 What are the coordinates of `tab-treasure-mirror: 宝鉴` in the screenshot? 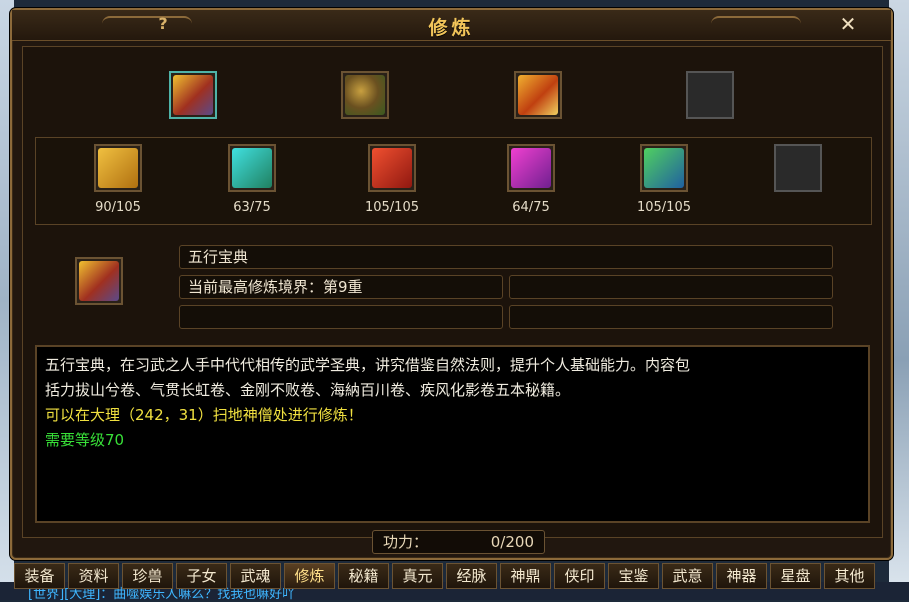 It's located at (633, 576).